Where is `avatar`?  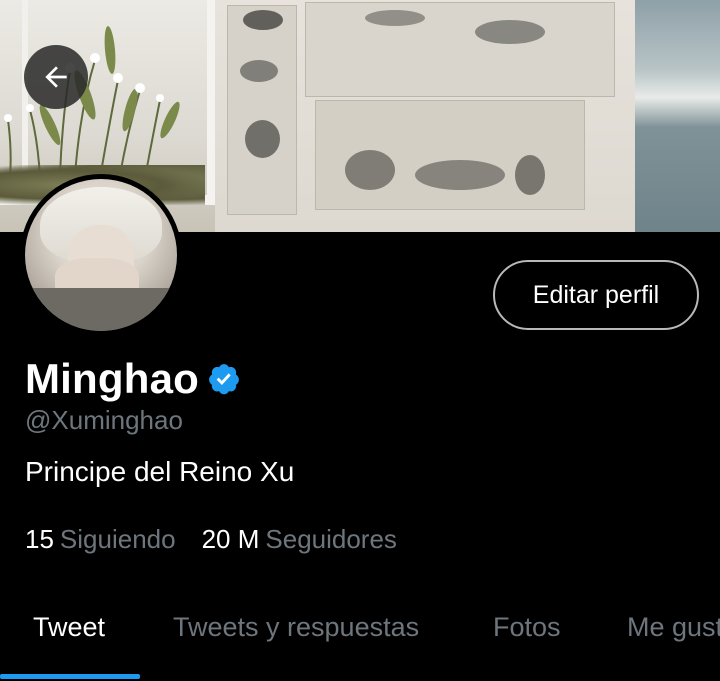
avatar is located at coordinates (101, 255).